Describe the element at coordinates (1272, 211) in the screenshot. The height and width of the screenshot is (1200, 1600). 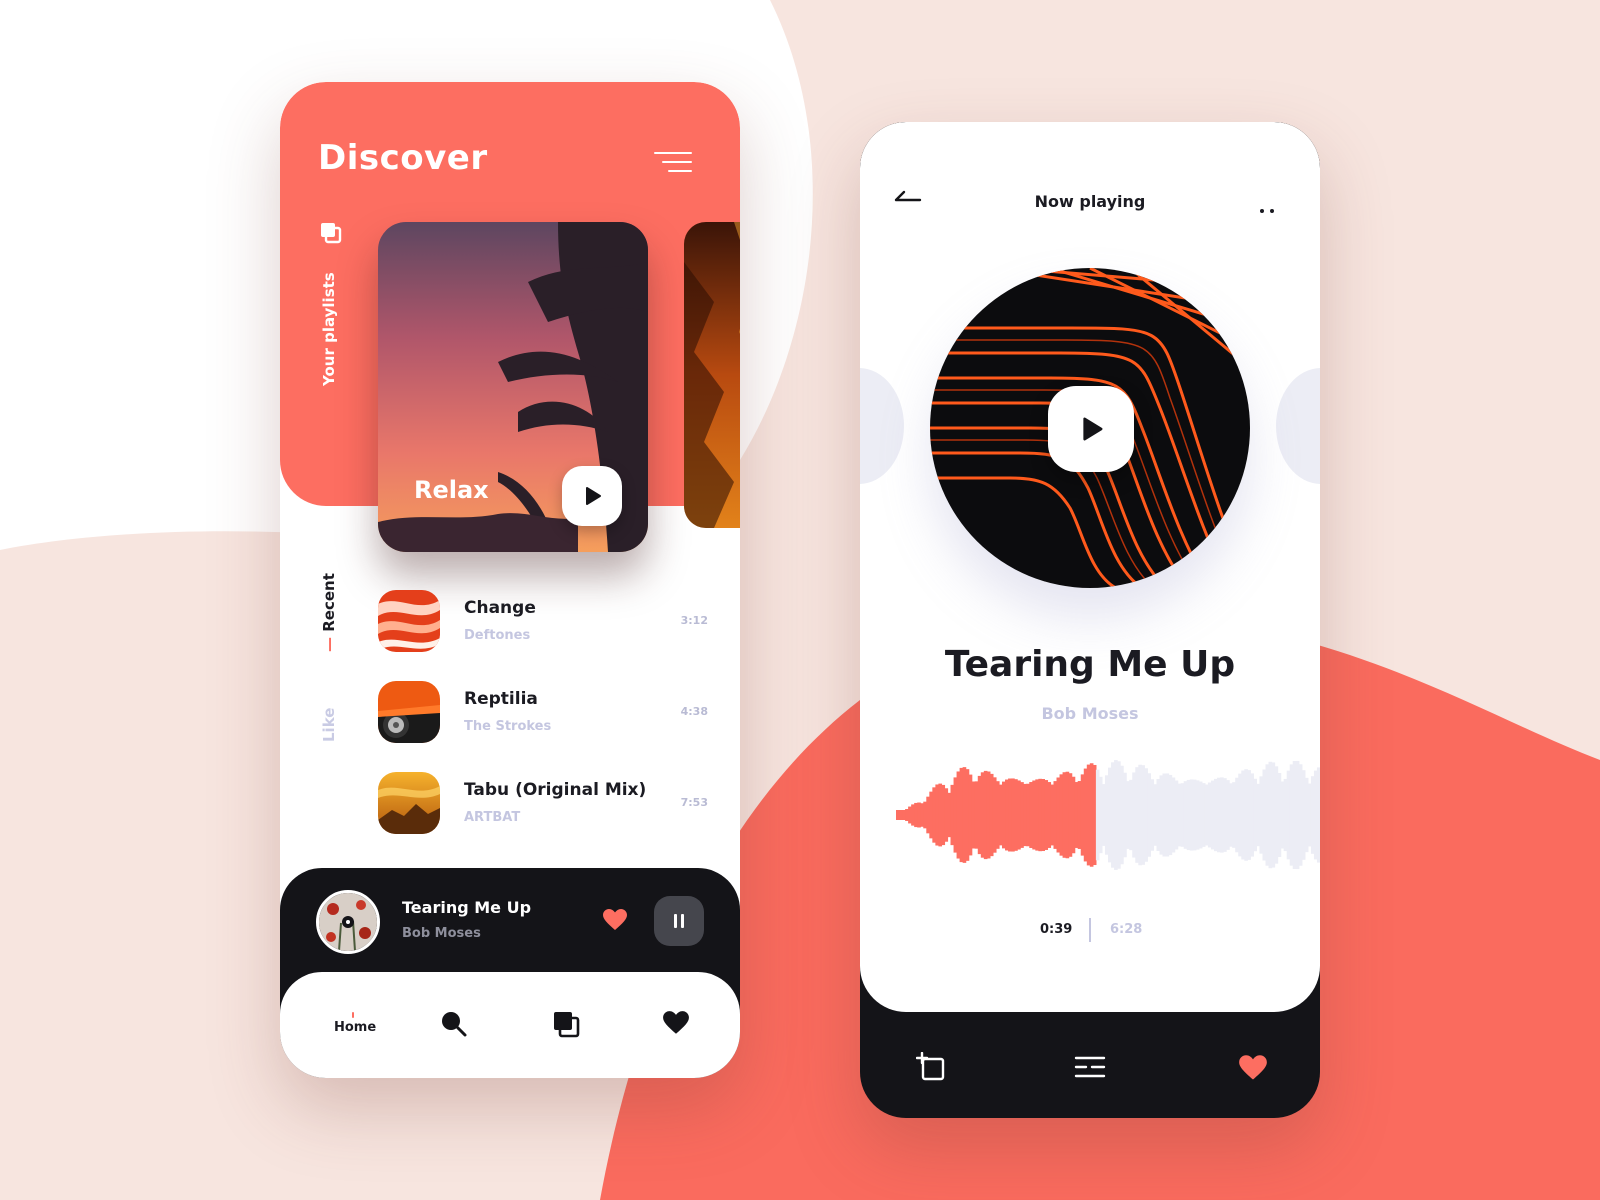
I see `more-icon-dot` at that location.